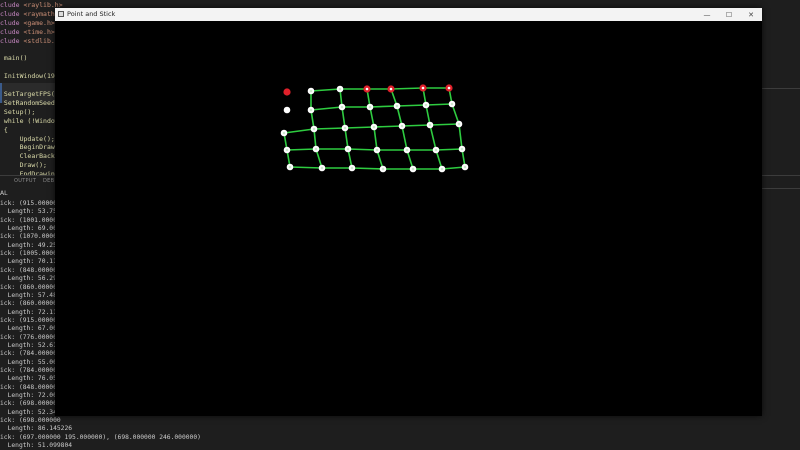 Image resolution: width=800 pixels, height=450 pixels. What do you see at coordinates (707, 14) in the screenshot?
I see `minimize-button: —` at bounding box center [707, 14].